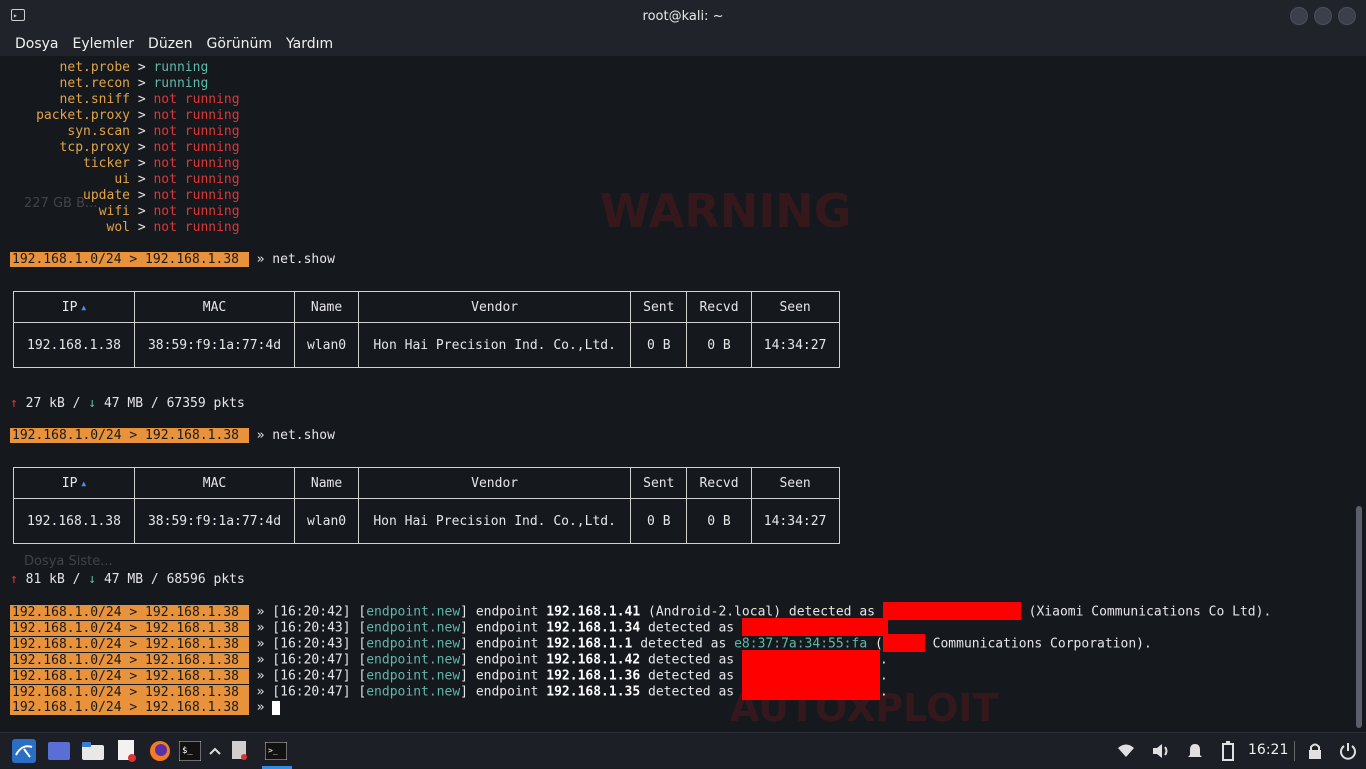  What do you see at coordinates (134, 67) in the screenshot?
I see `module-line: net.probe > running` at bounding box center [134, 67].